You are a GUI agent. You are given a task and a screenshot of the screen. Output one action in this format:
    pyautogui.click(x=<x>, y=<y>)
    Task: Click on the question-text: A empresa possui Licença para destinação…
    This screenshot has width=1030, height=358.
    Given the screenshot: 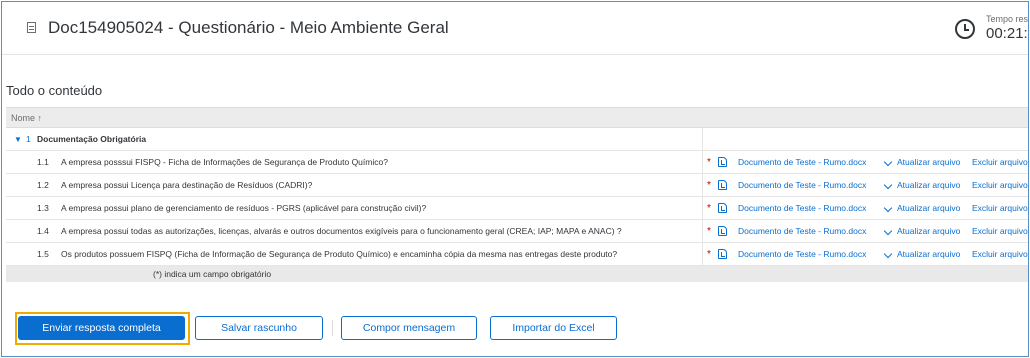 What is the action you would take?
    pyautogui.click(x=187, y=185)
    